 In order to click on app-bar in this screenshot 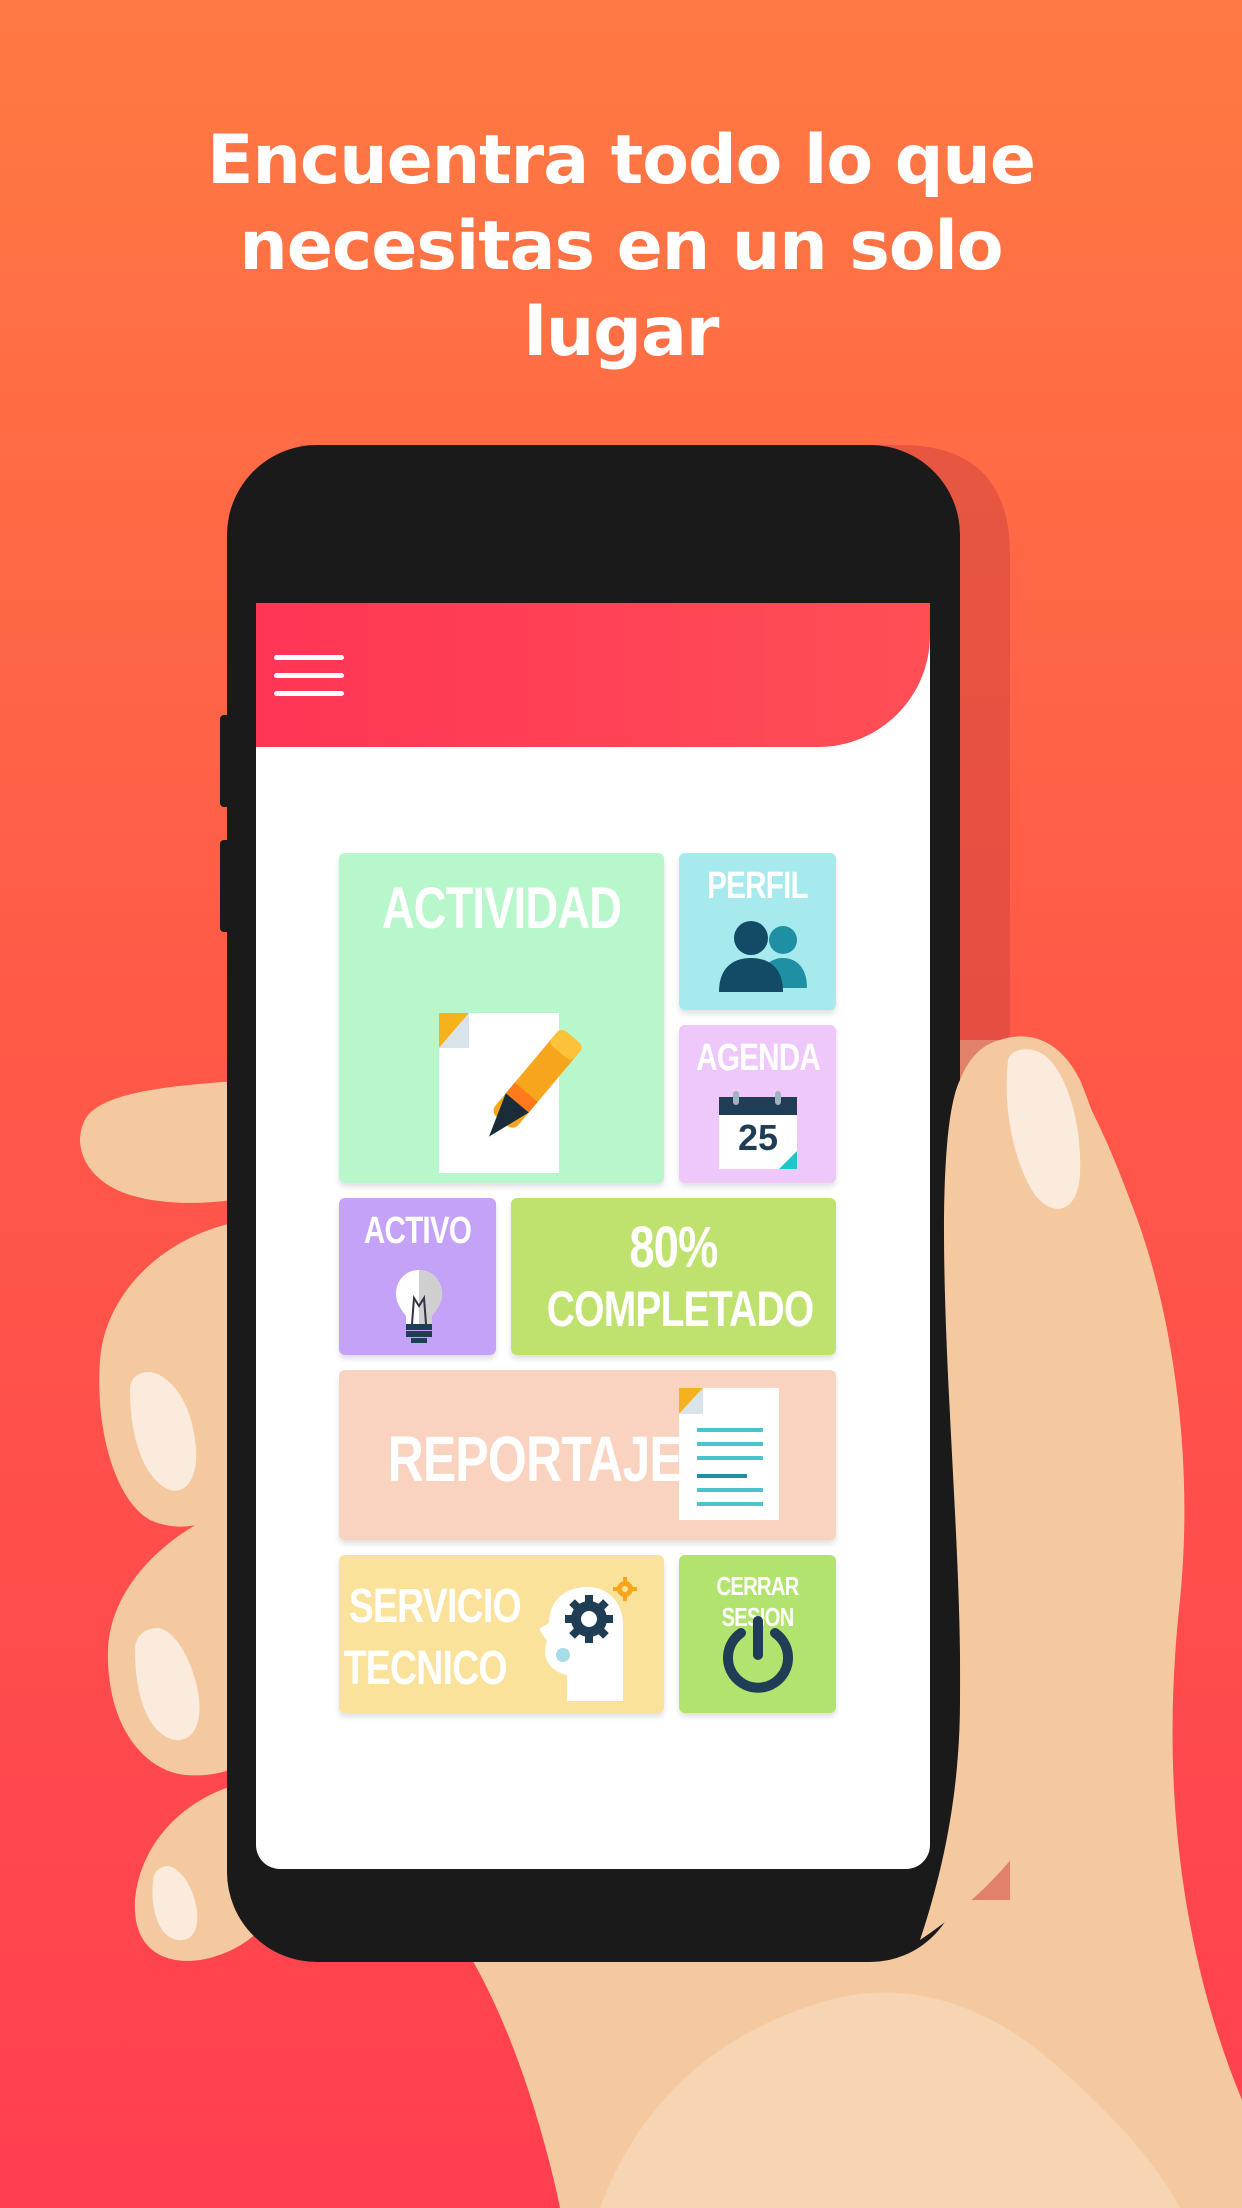, I will do `click(593, 675)`.